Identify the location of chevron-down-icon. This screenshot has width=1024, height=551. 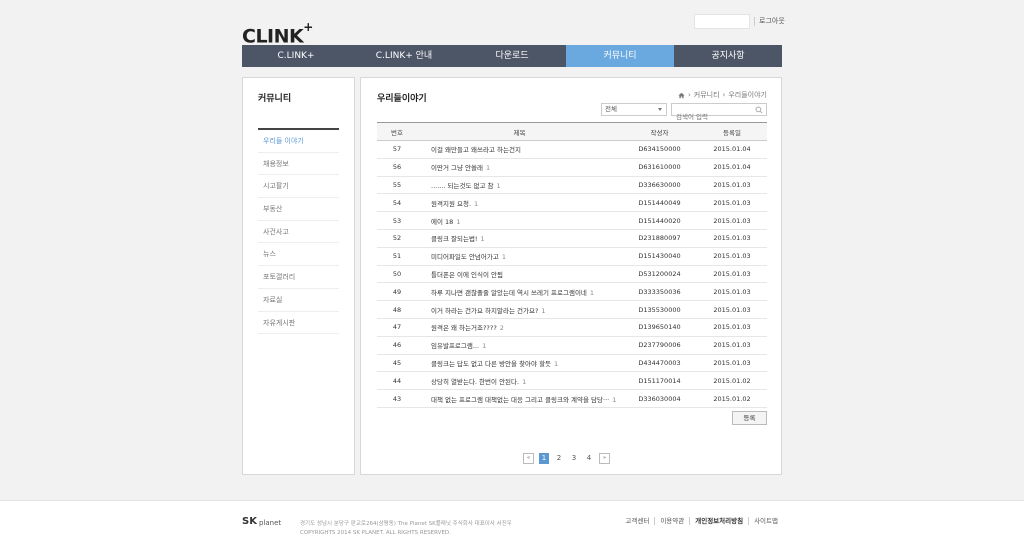
(660, 109).